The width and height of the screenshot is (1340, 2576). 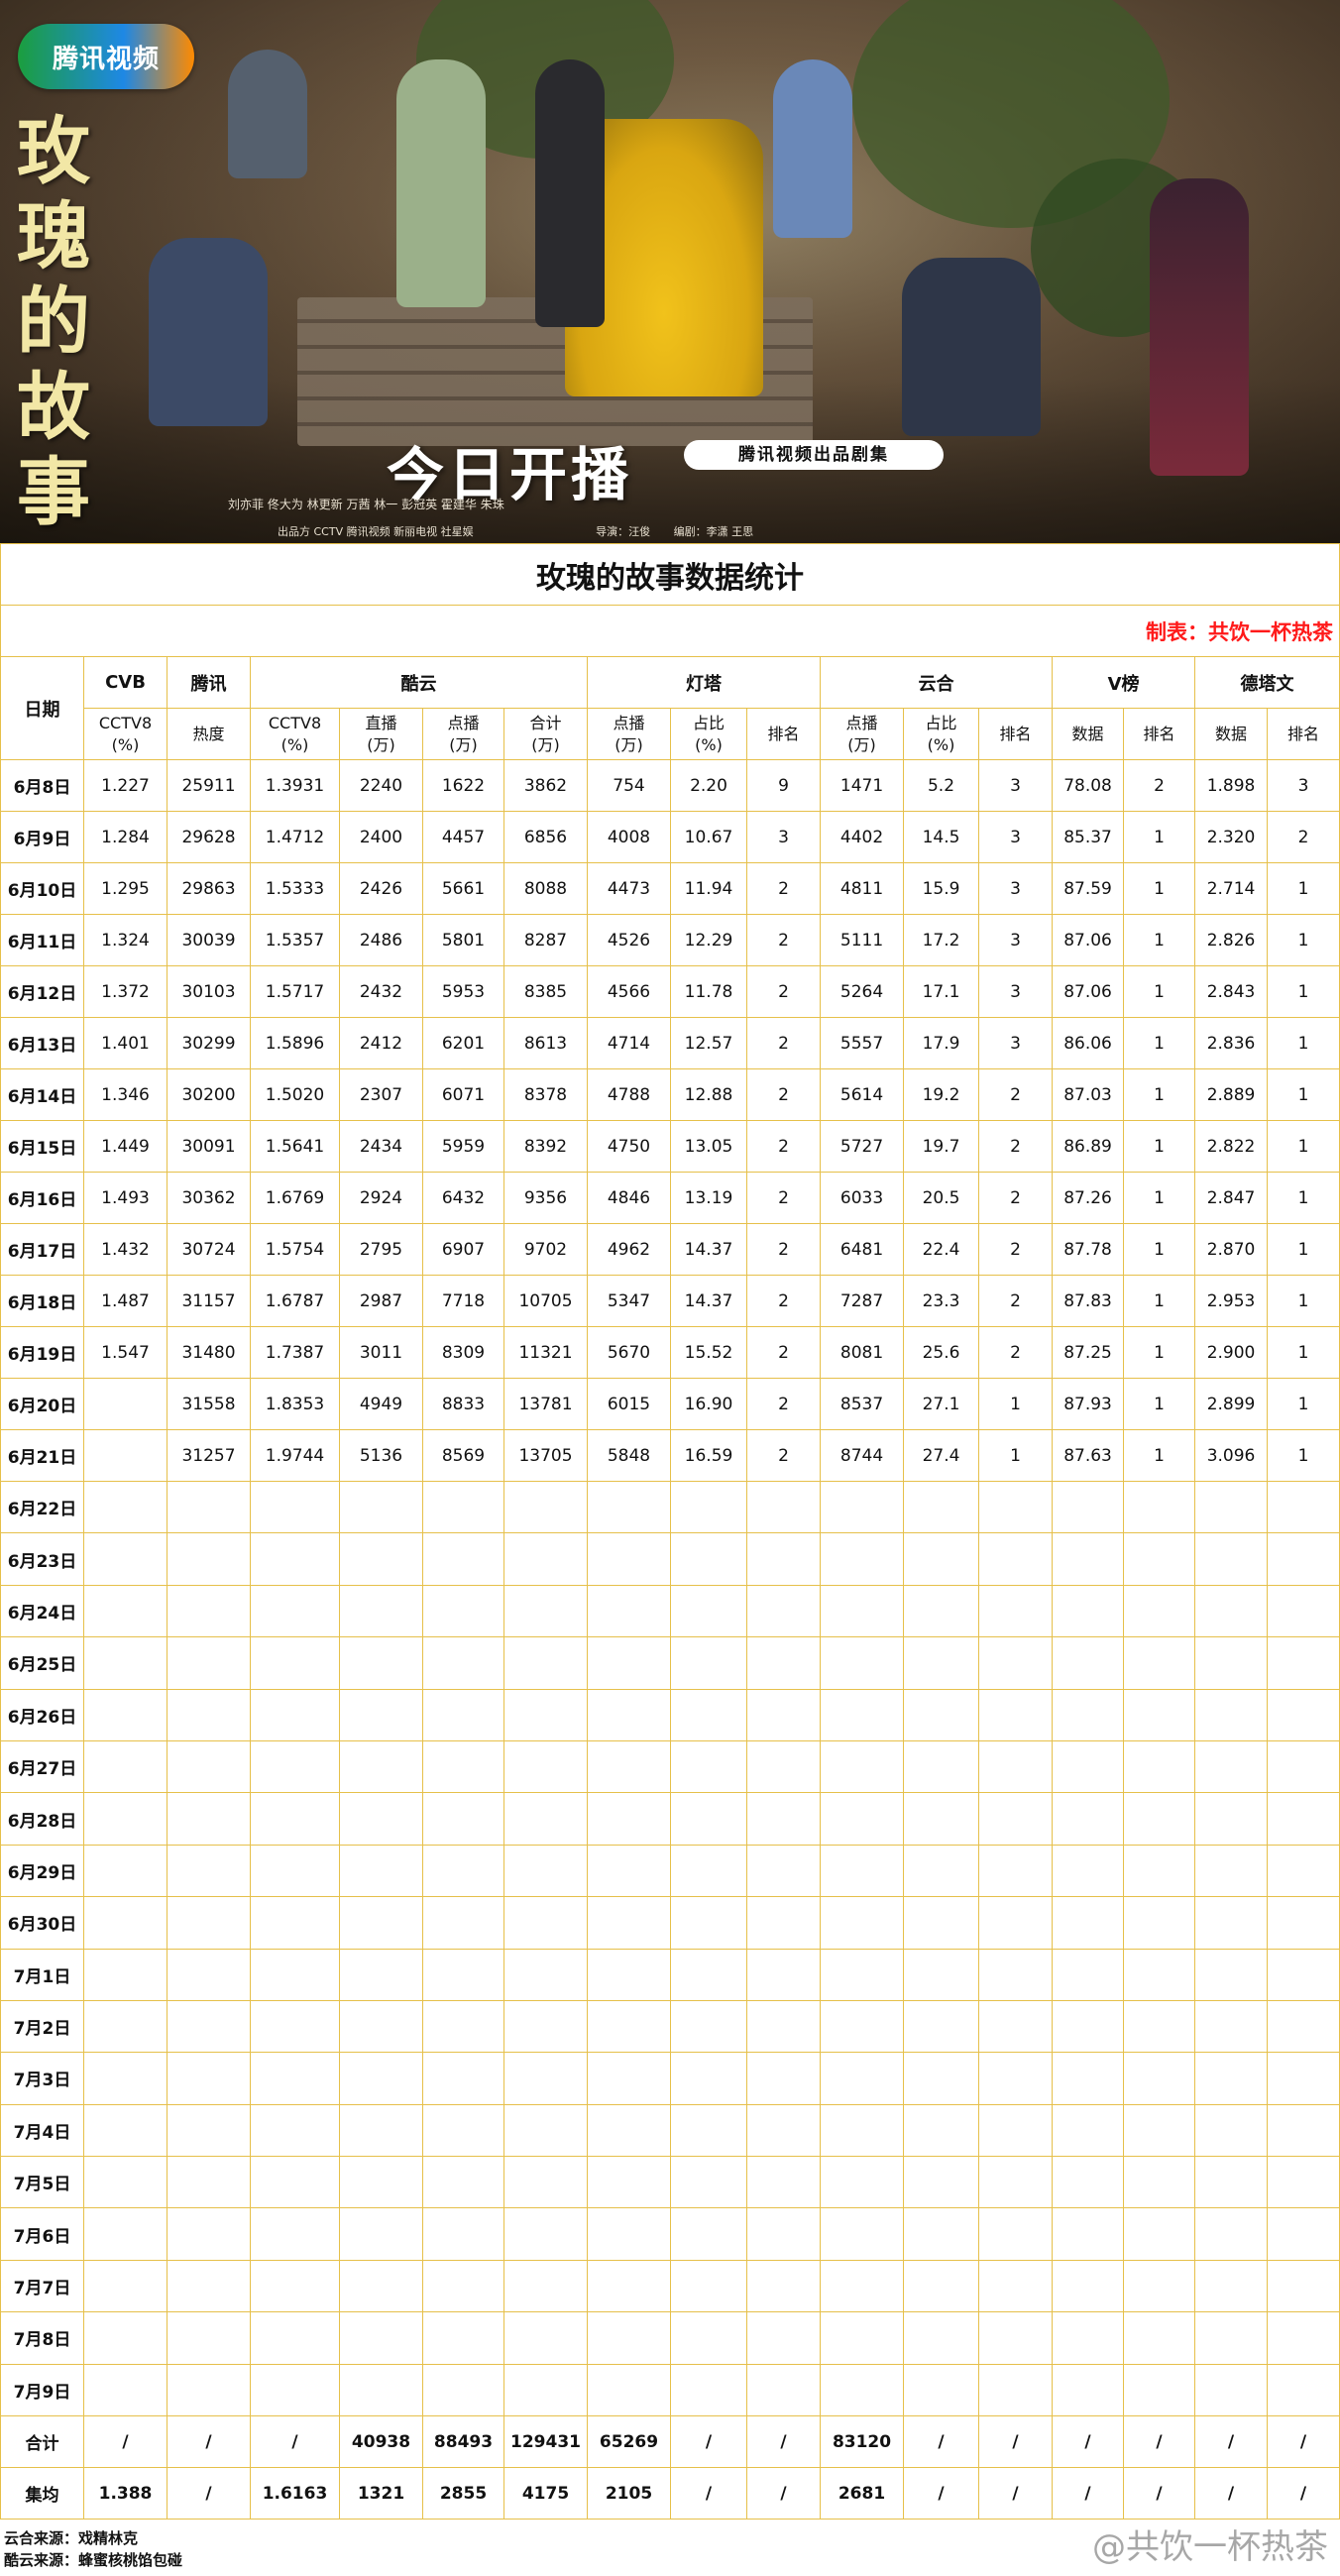 I want to click on table-cell: 2412, so click(x=381, y=1043).